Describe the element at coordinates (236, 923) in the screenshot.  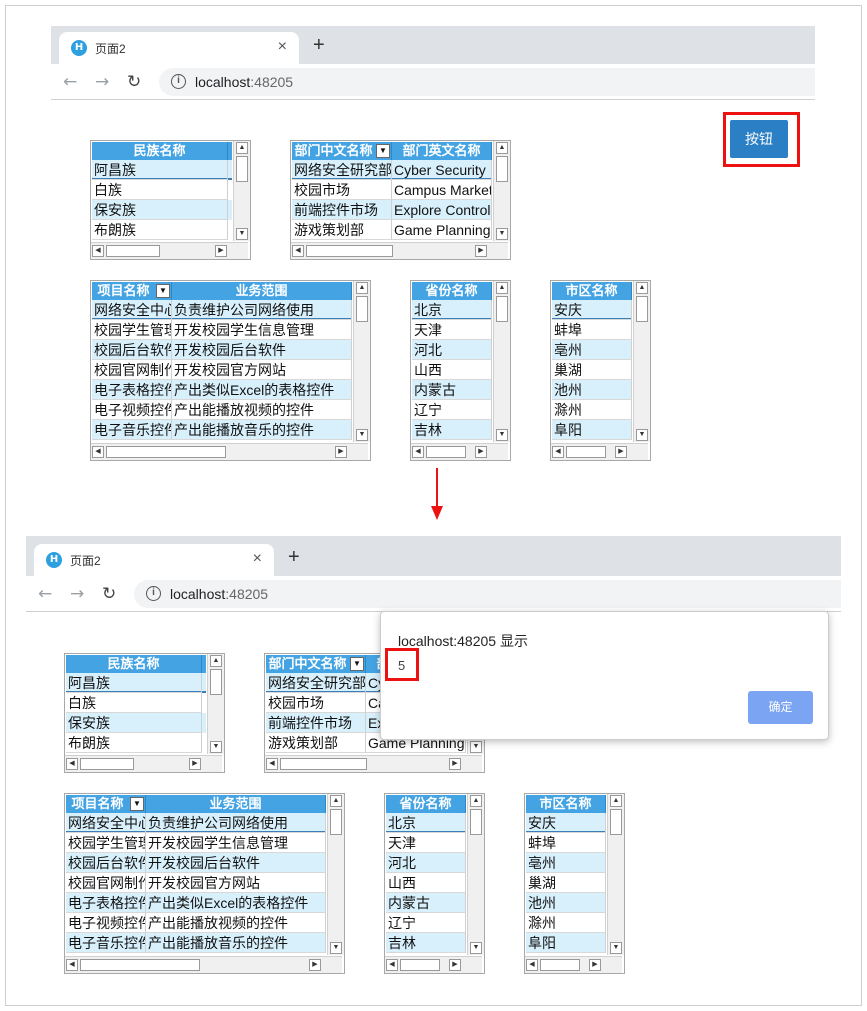
I see `table-cell: 产出能播放视频的控件` at that location.